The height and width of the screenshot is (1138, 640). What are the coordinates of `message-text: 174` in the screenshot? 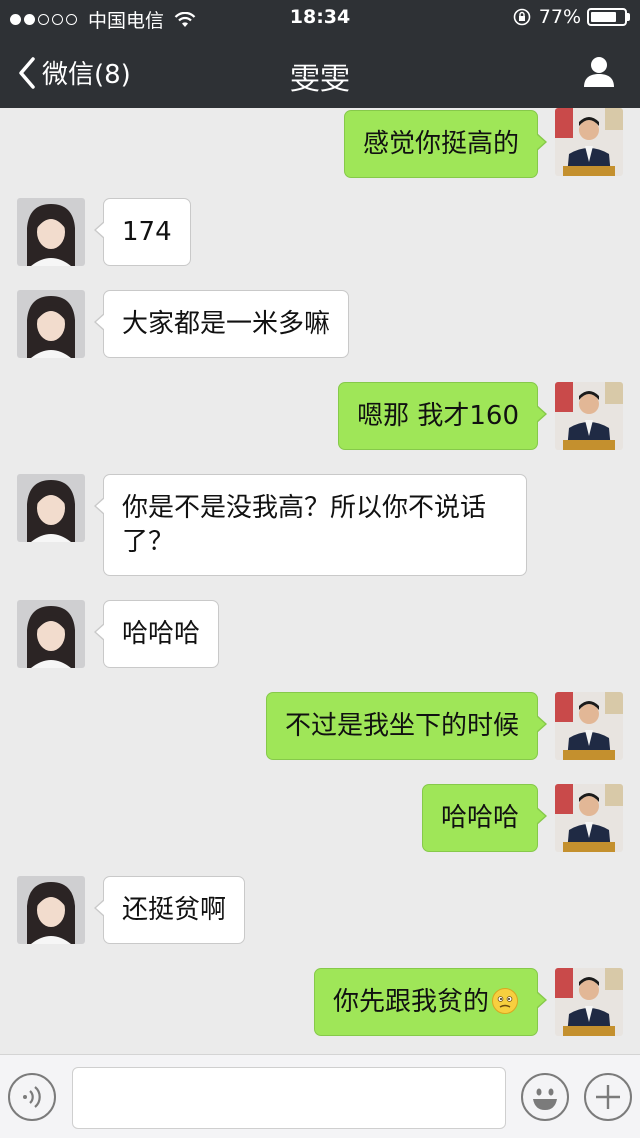 It's located at (147, 232).